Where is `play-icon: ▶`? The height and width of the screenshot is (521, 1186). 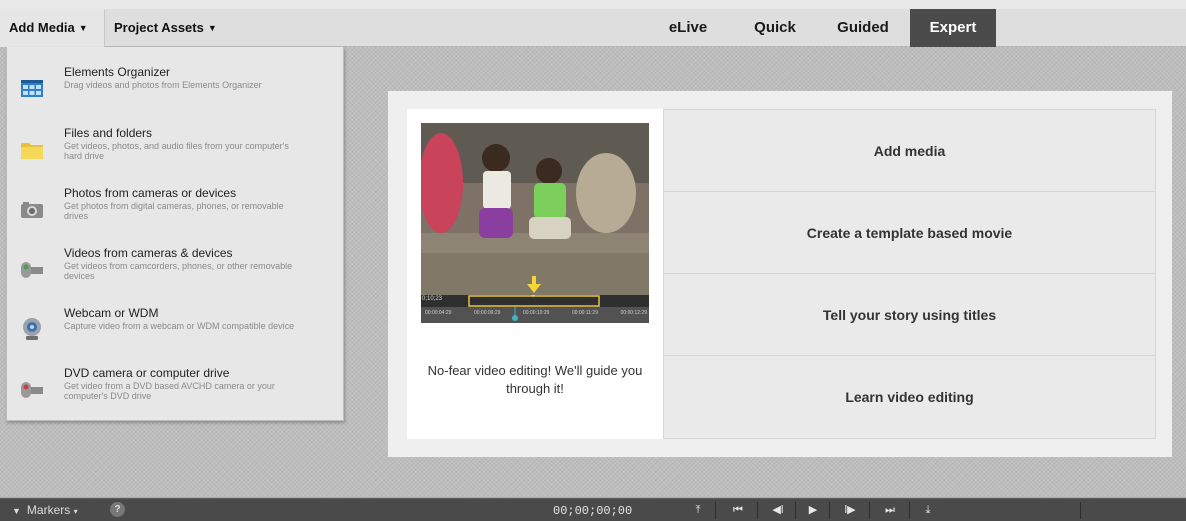 play-icon: ▶ is located at coordinates (813, 510).